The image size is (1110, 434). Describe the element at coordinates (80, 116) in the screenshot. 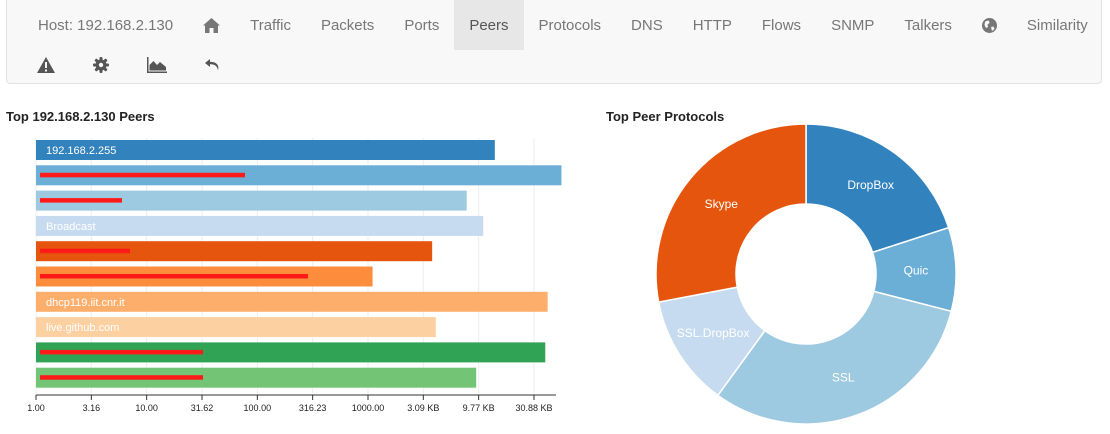

I see `peers-title: Top 192.168.2.130 Peers` at that location.